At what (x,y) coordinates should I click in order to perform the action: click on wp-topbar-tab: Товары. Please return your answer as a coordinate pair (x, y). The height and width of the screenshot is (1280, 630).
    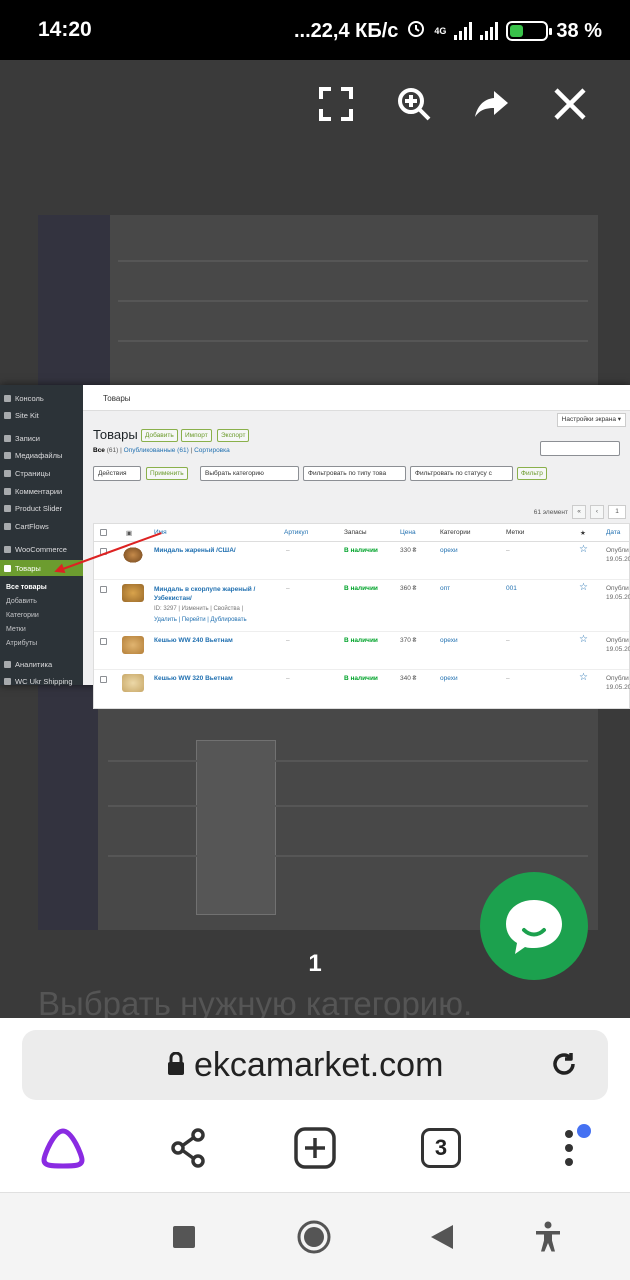
    Looking at the image, I should click on (117, 398).